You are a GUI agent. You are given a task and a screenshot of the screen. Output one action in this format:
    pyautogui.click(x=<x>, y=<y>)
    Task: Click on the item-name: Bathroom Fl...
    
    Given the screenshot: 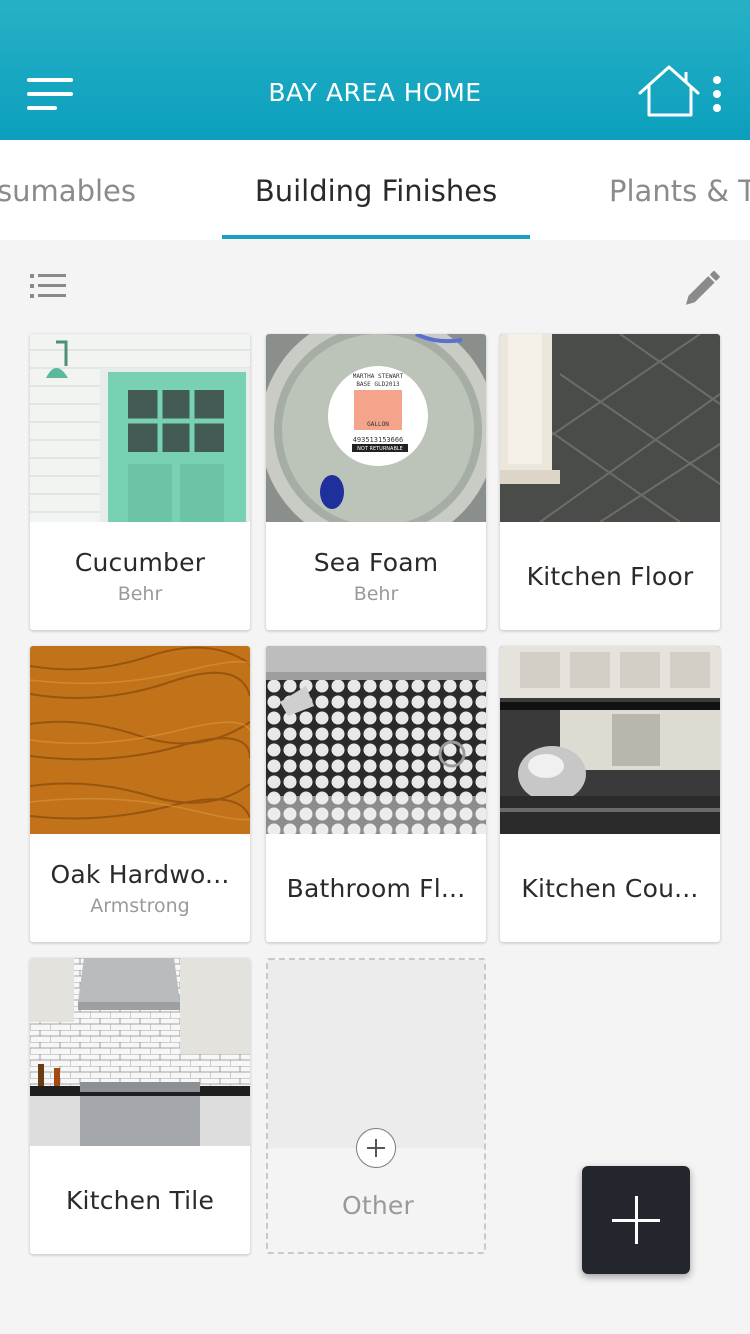 What is the action you would take?
    pyautogui.click(x=376, y=888)
    